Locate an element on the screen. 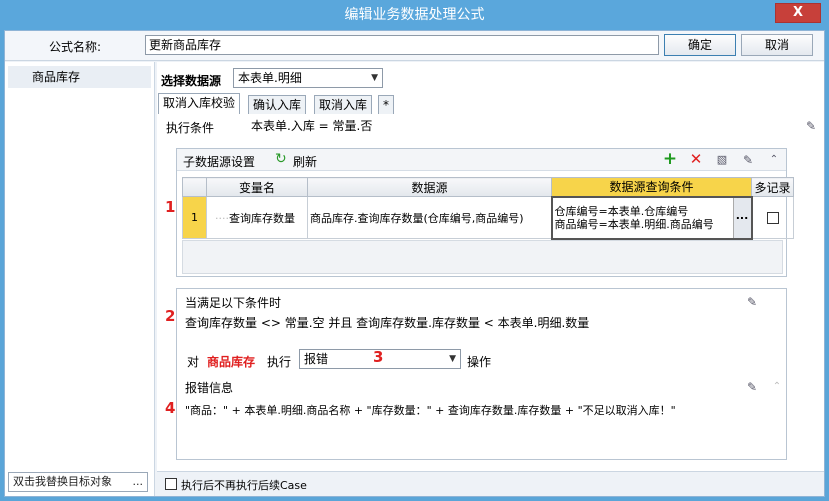 Image resolution: width=829 pixels, height=501 pixels. refresh-icon: ↻ is located at coordinates (281, 159).